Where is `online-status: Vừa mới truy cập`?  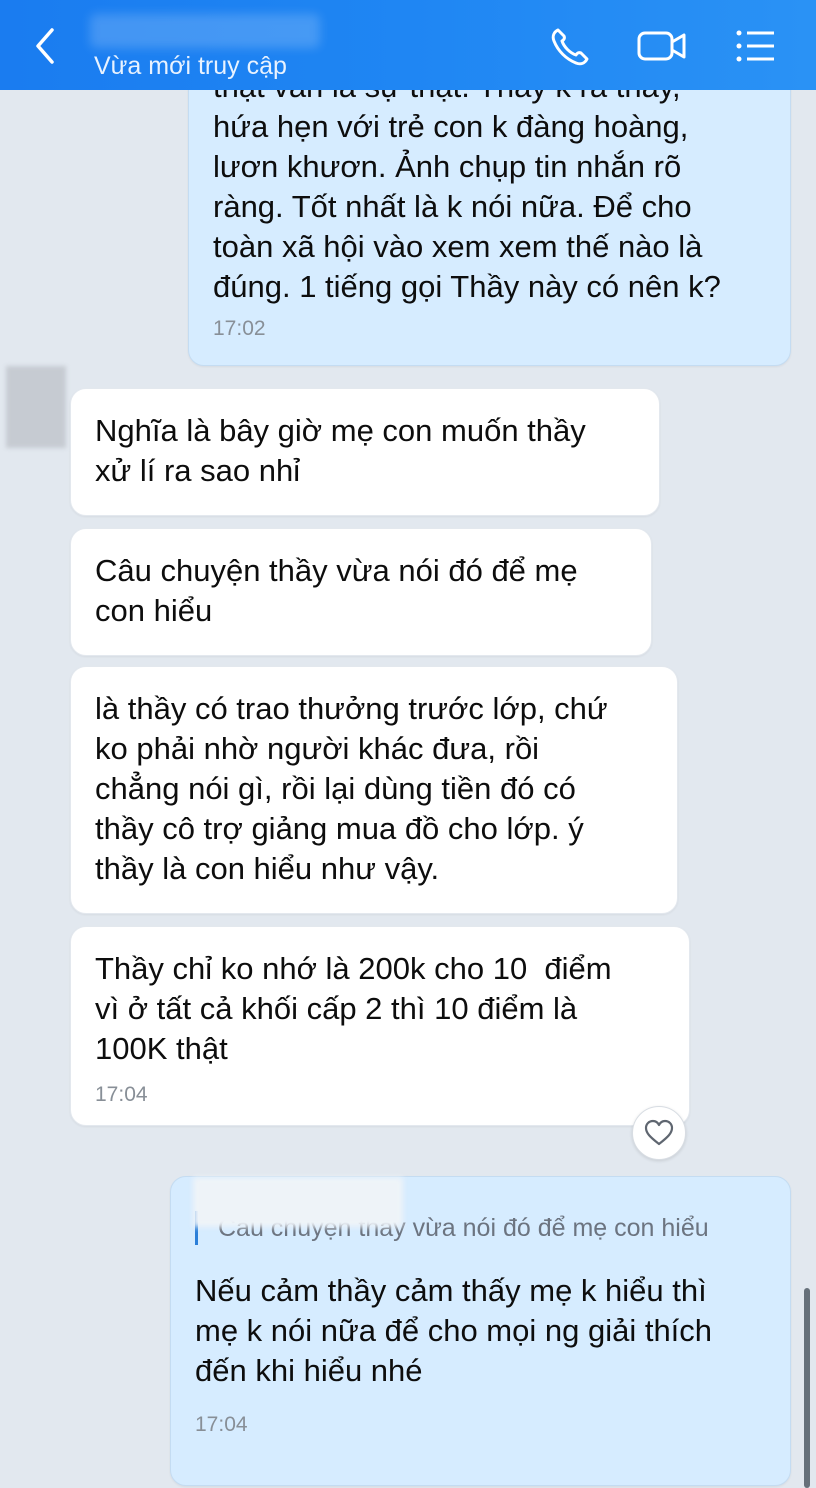 online-status: Vừa mới truy cập is located at coordinates (190, 66).